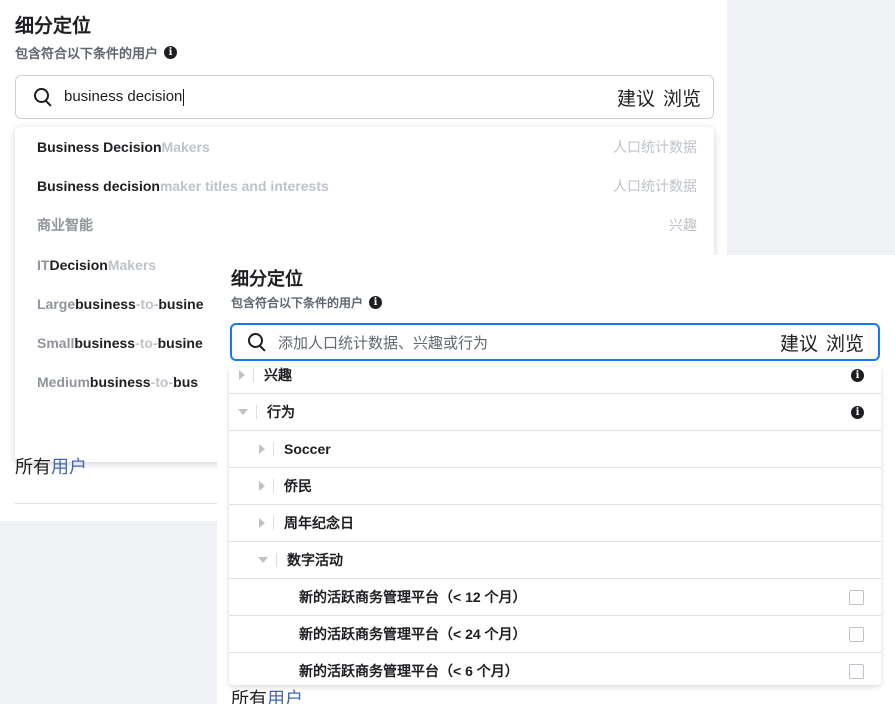  I want to click on search-value: business decision, so click(124, 97).